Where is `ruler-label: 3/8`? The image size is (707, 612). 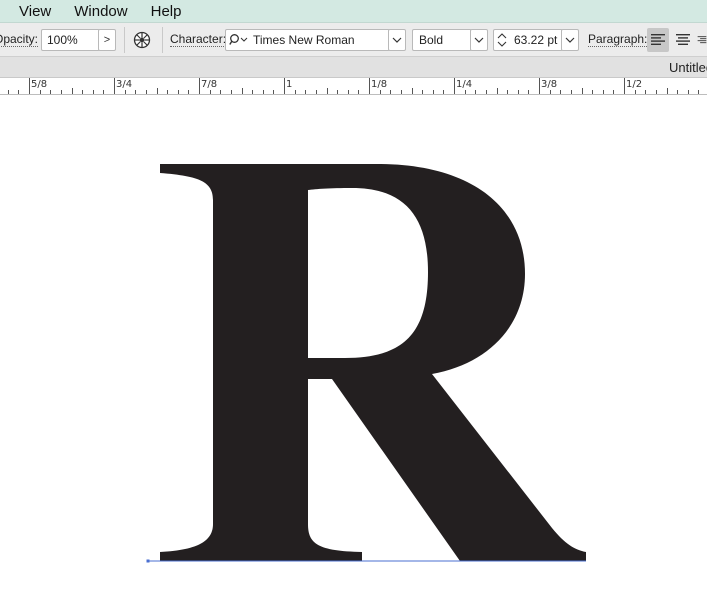 ruler-label: 3/8 is located at coordinates (549, 84).